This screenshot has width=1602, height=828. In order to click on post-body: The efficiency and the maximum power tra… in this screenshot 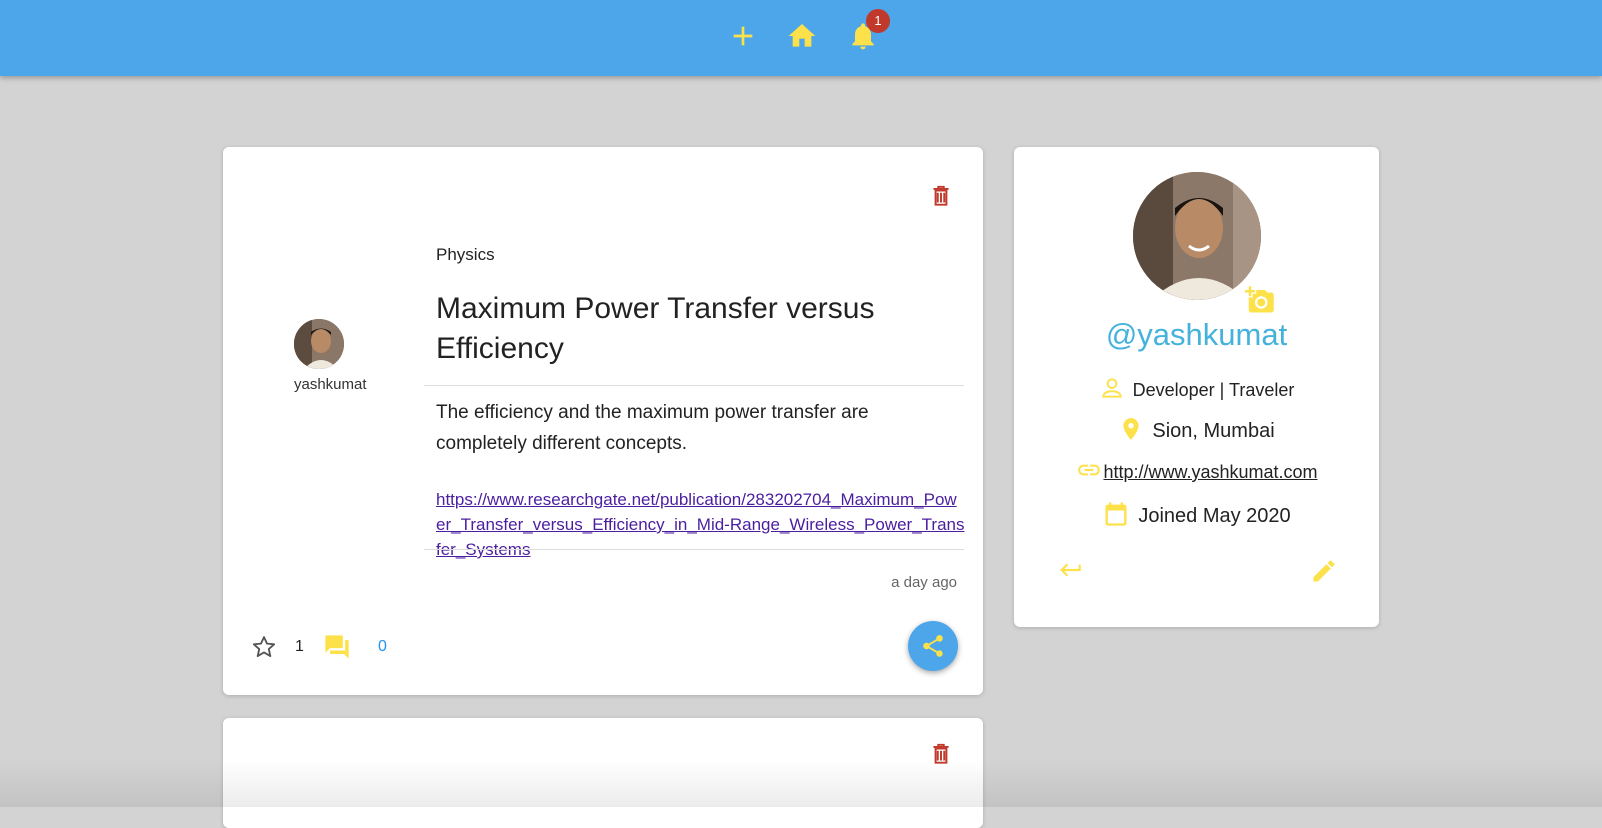, I will do `click(652, 428)`.